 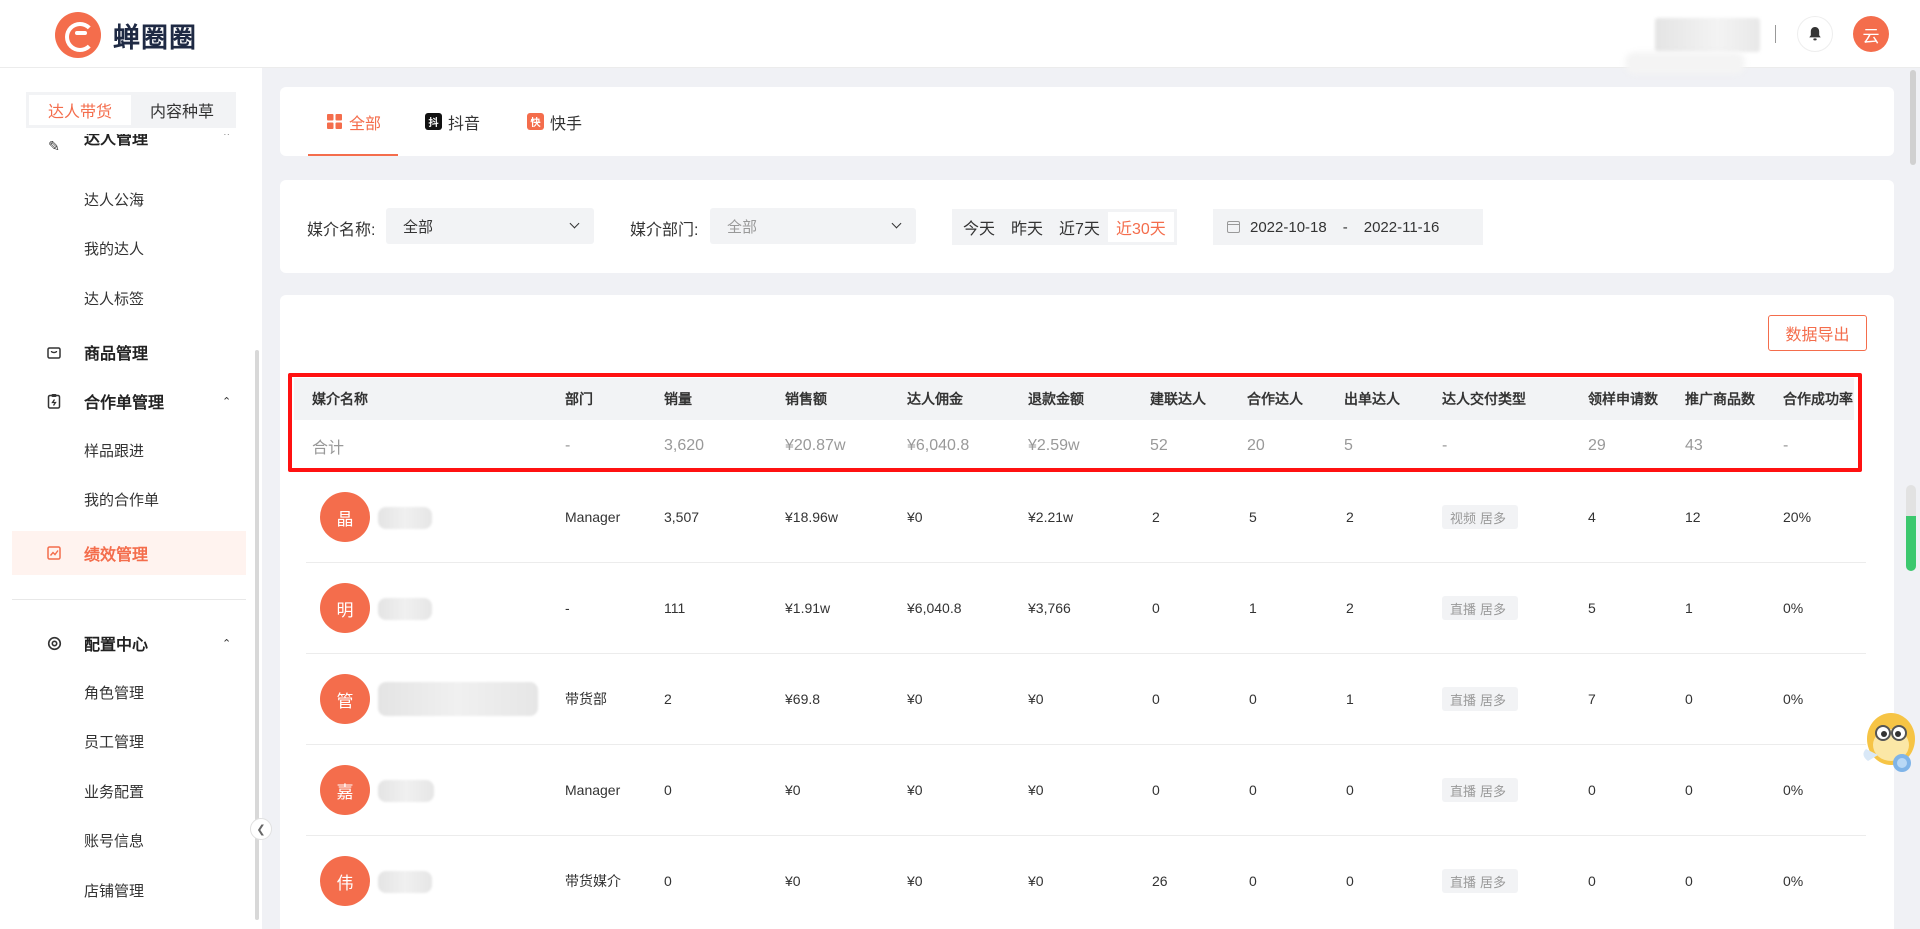 I want to click on sidebar-group-config-center: 配置中心 ⌃, so click(x=131, y=643).